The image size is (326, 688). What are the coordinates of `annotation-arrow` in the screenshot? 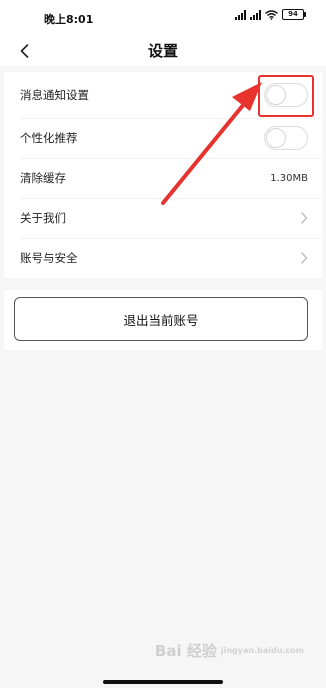 It's located at (211, 143).